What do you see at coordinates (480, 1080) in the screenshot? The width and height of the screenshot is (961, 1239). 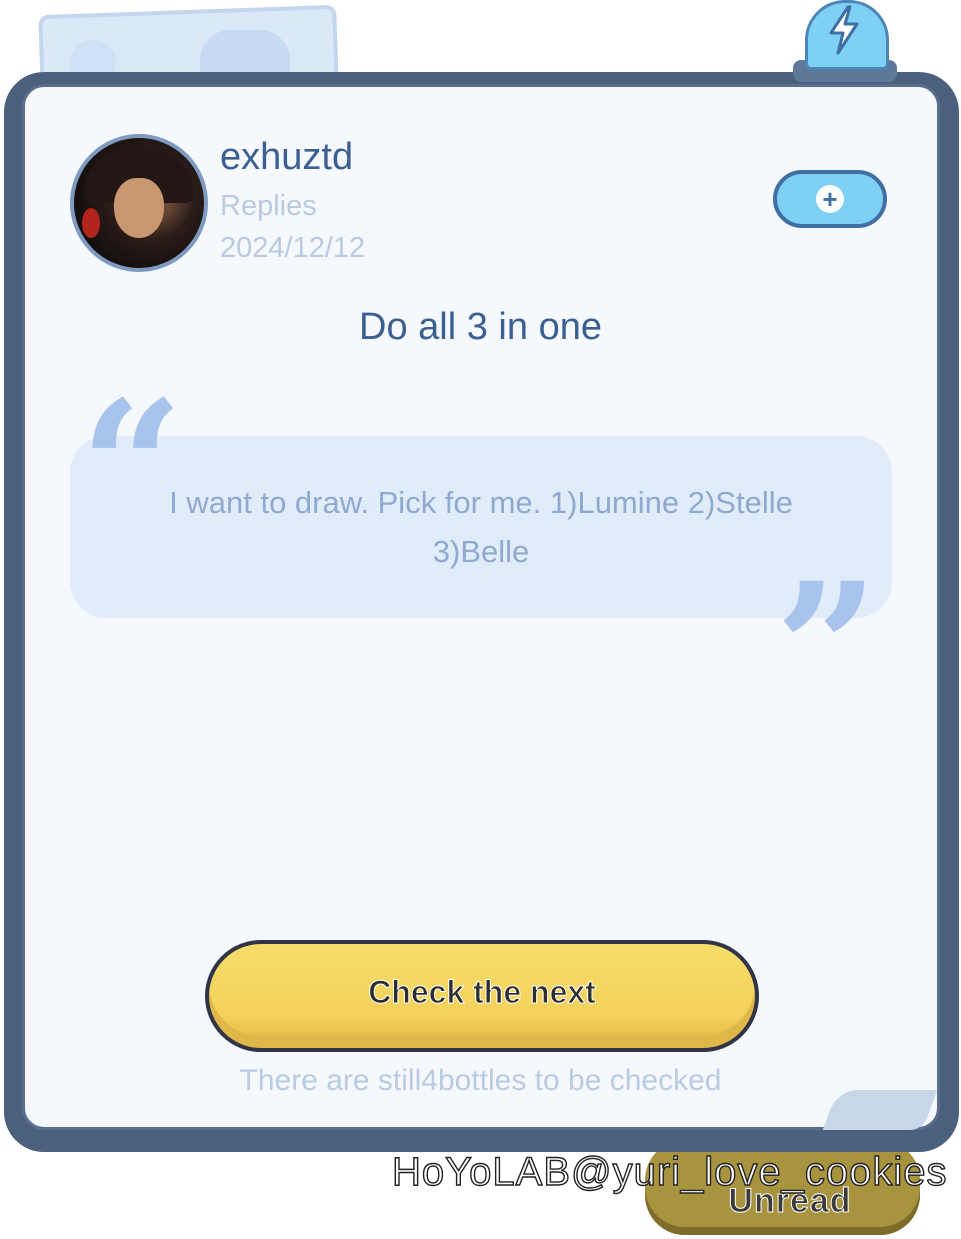 I see `remaining-bottles-text: There are still4bottles to be checked` at bounding box center [480, 1080].